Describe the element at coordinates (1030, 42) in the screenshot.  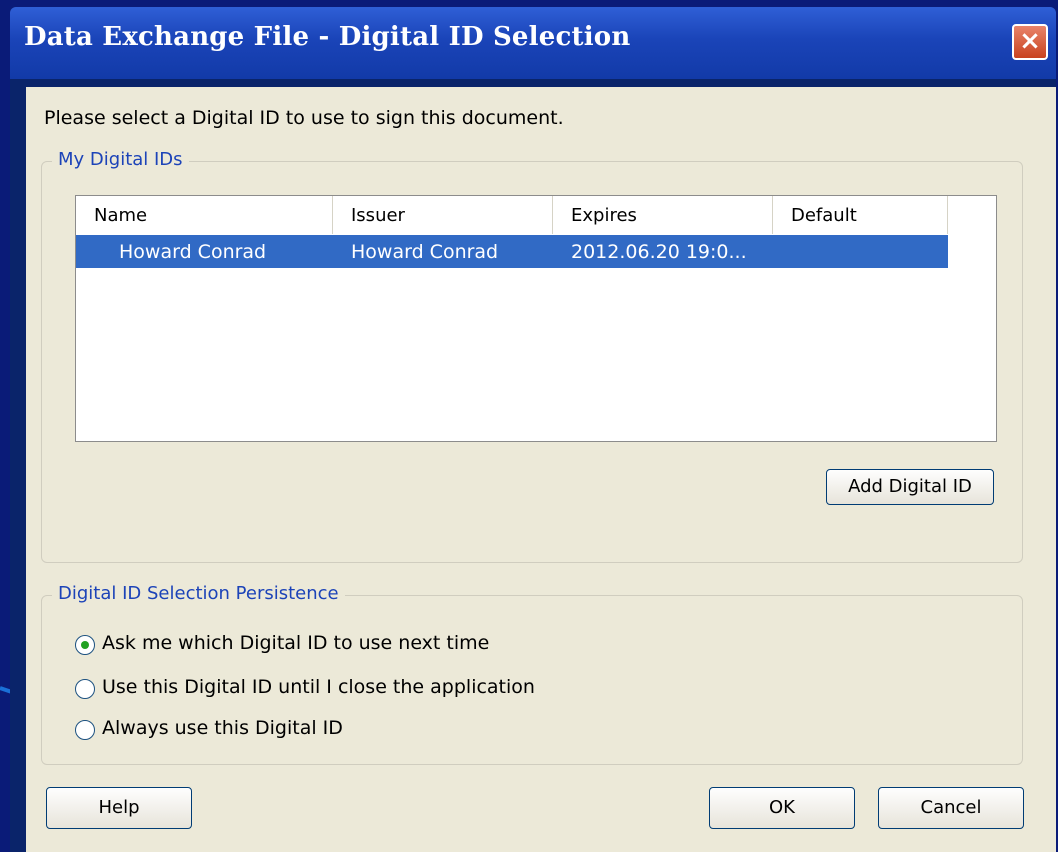
I see `close-button: ×` at that location.